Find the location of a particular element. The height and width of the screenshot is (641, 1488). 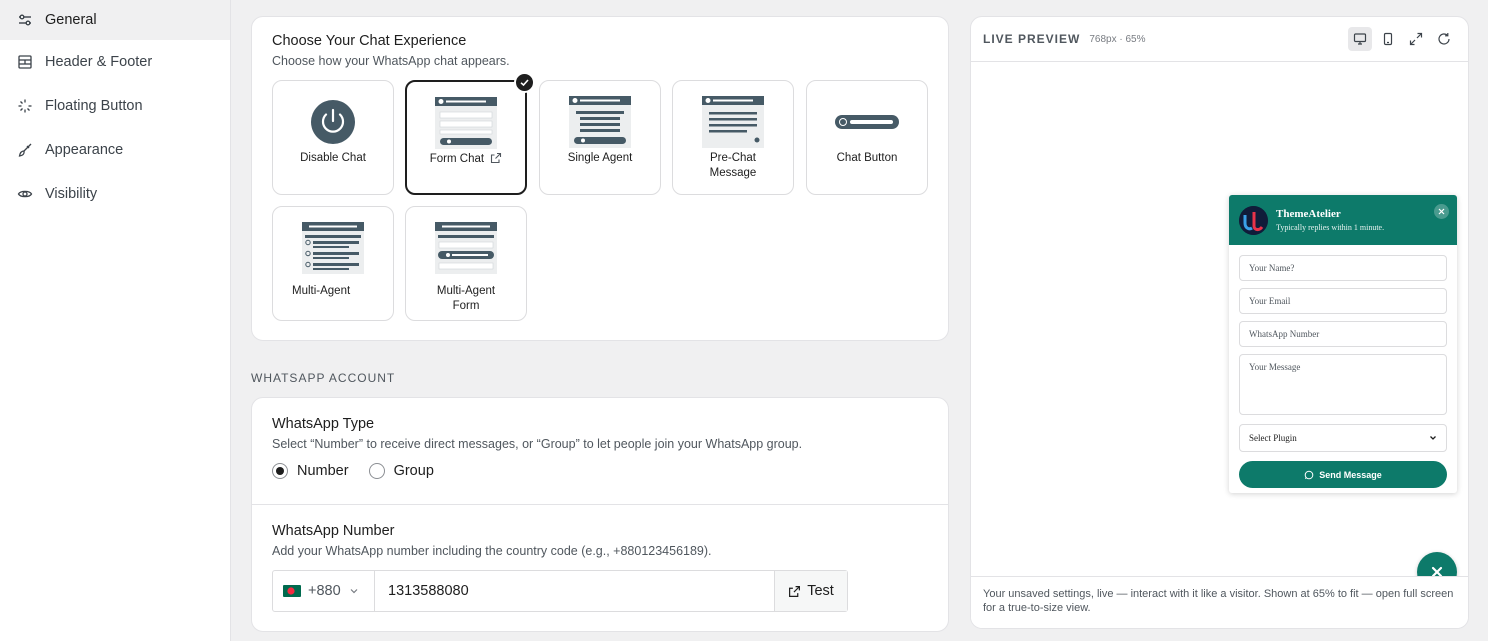

sidebar-item-visibility: Visibility is located at coordinates (115, 194).